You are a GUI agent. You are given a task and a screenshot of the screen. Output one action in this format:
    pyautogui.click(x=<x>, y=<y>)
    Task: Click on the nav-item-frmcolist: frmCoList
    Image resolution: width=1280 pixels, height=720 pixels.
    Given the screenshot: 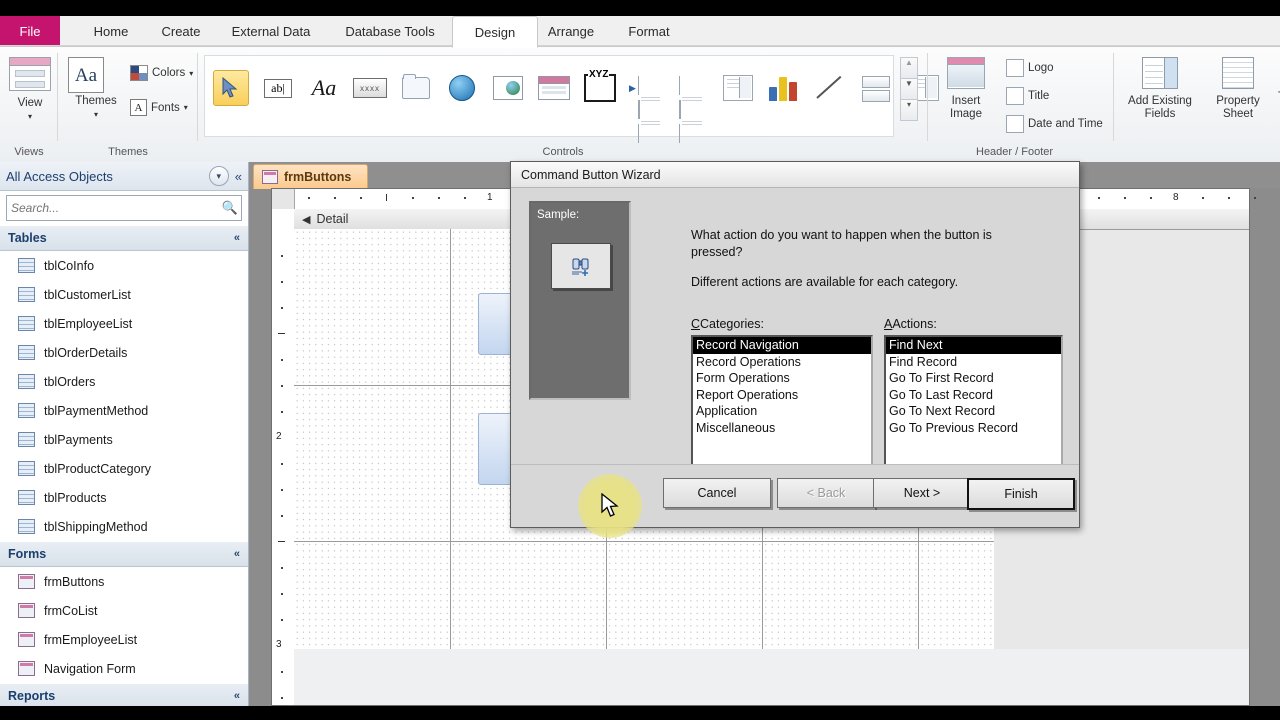 What is the action you would take?
    pyautogui.click(x=124, y=610)
    